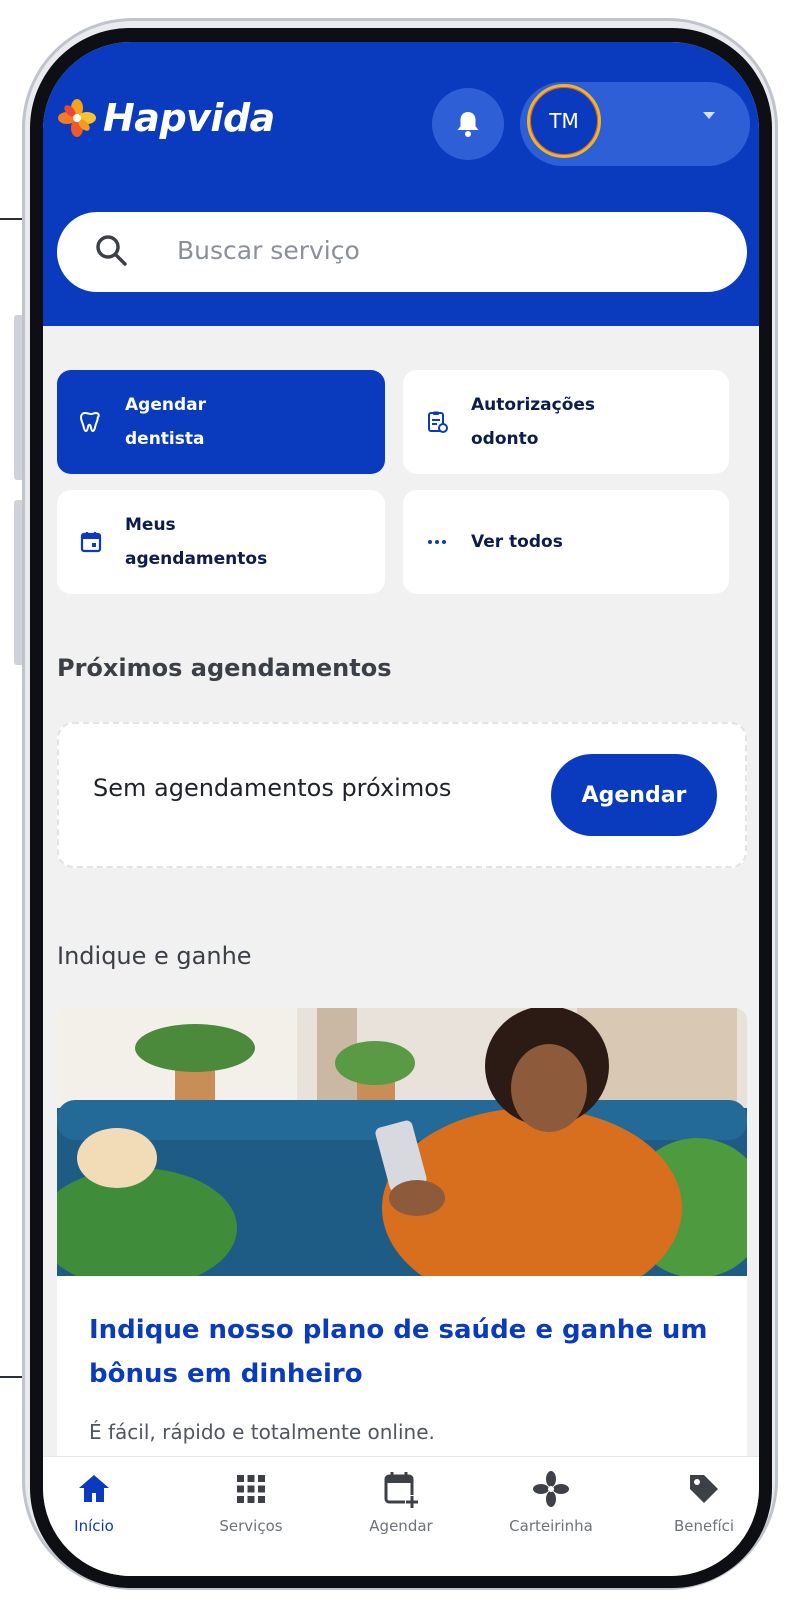  Describe the element at coordinates (437, 542) in the screenshot. I see `more-dots-icon` at that location.